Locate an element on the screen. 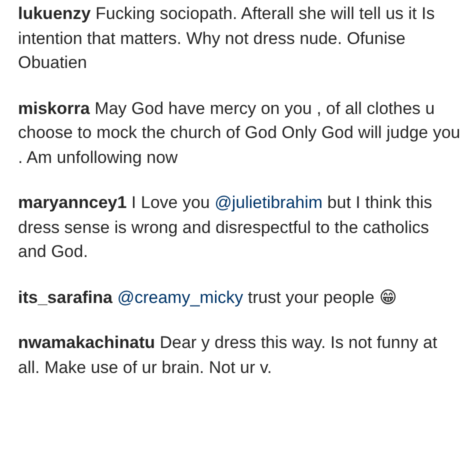 The image size is (474, 467). comment-text: nwamakachinatu Dear y dress this way. Is not funny at all. Make use of ur brain. Not ur v. is located at coordinates (228, 355).